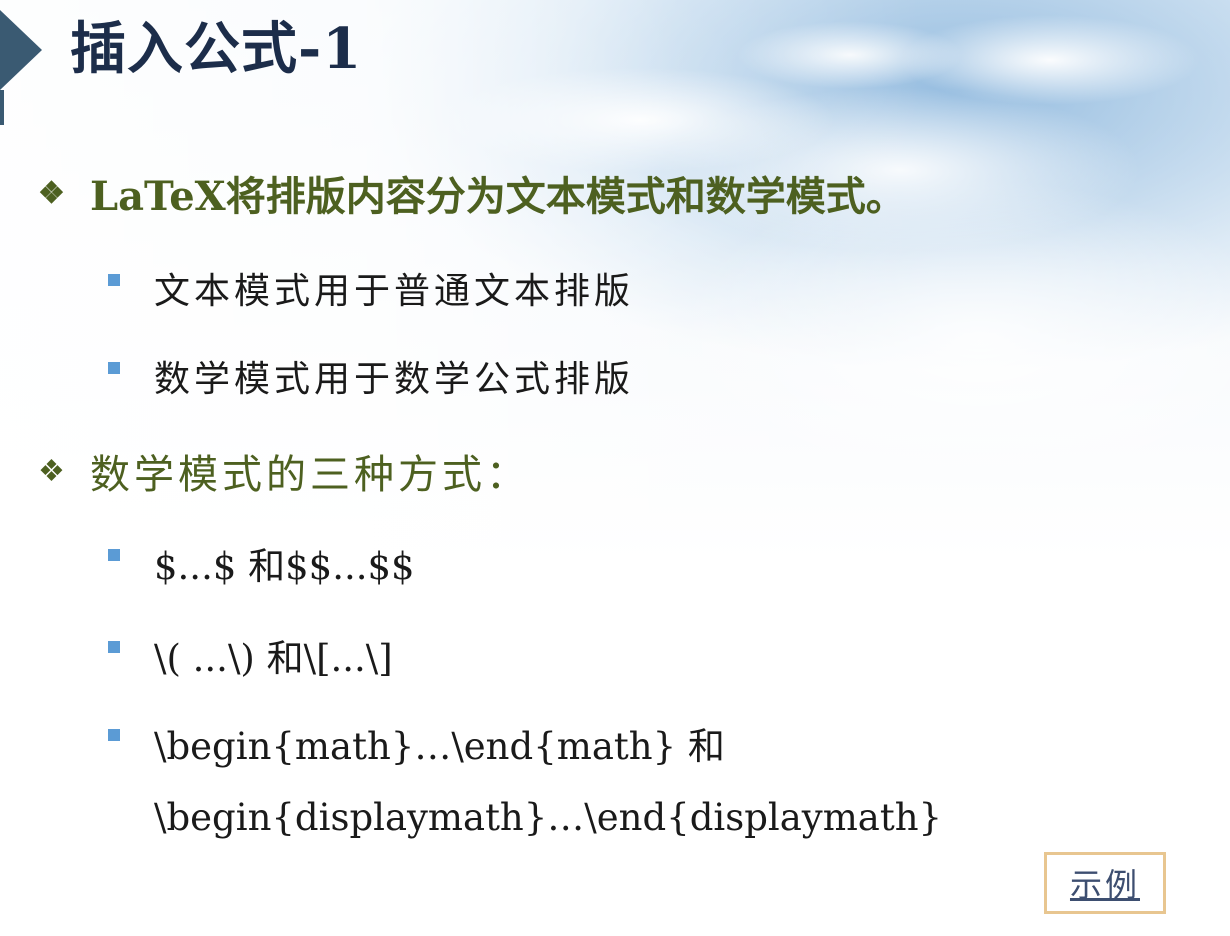  I want to click on bullet-level2-3: $...$ 和$$...$$, so click(261, 563).